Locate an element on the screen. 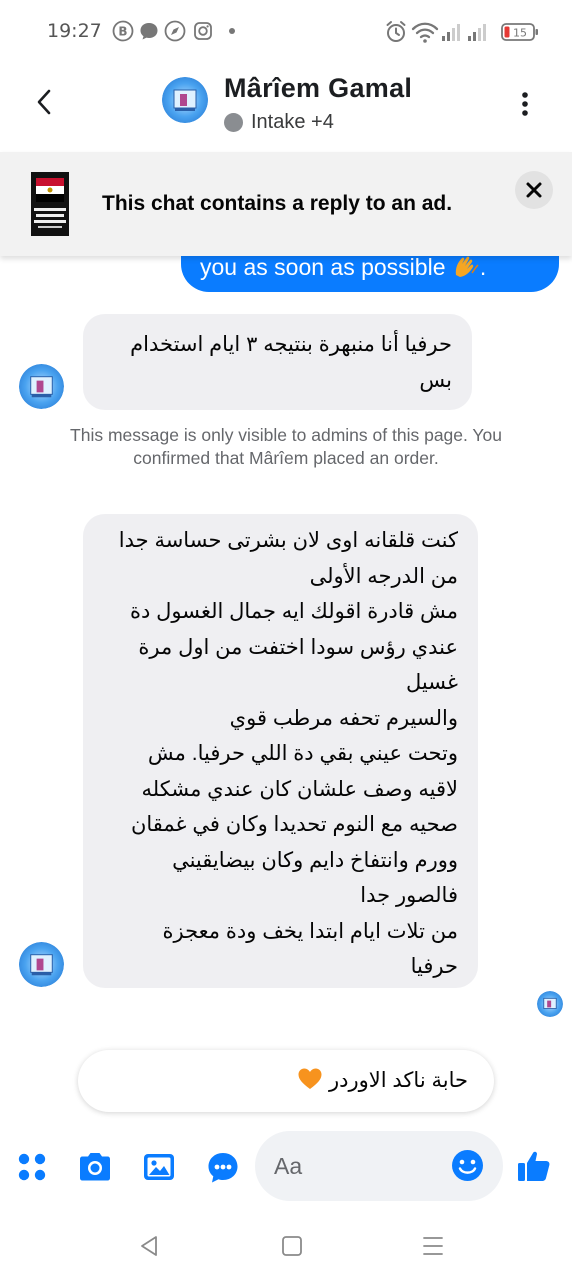 This screenshot has width=572, height=1280. kebab-menu-icon is located at coordinates (525, 104).